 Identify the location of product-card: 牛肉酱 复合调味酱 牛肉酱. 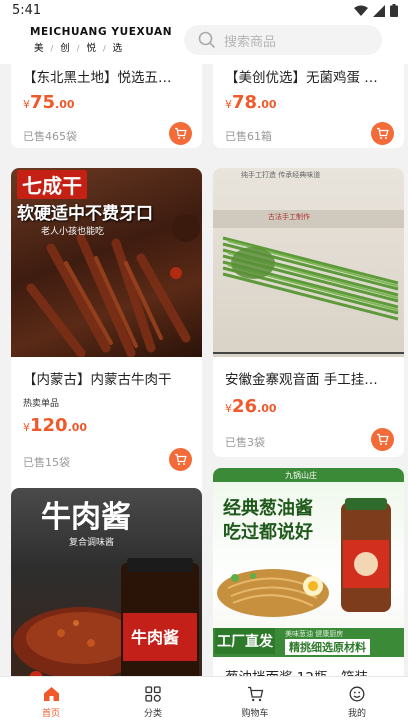
(106, 582).